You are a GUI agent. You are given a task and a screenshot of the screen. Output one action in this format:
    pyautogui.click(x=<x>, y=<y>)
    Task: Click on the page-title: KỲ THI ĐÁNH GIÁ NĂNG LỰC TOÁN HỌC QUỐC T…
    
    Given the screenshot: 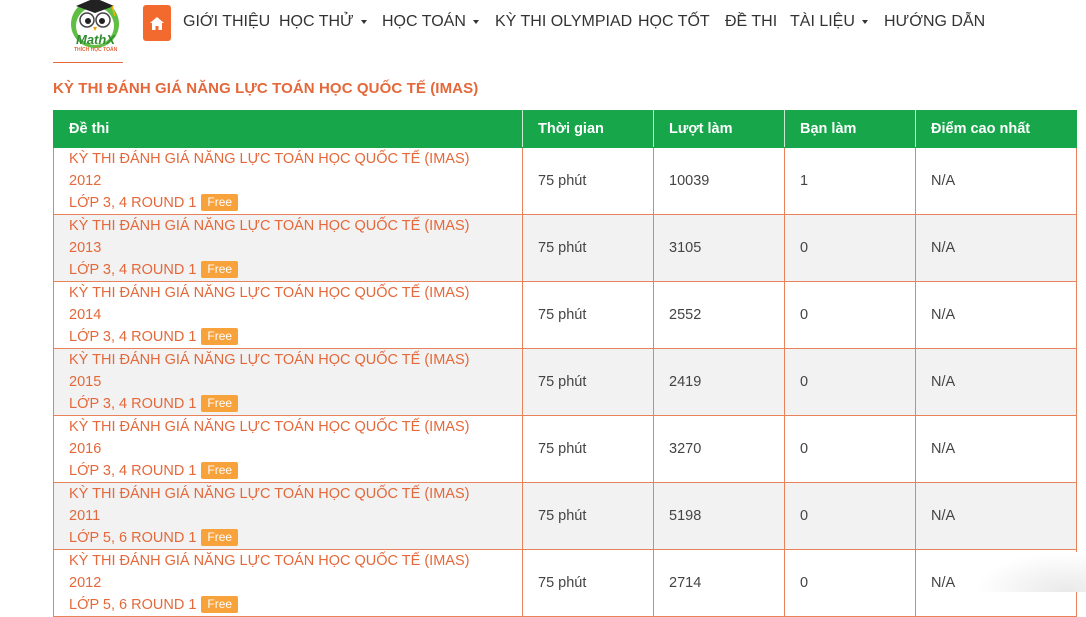 What is the action you would take?
    pyautogui.click(x=266, y=88)
    